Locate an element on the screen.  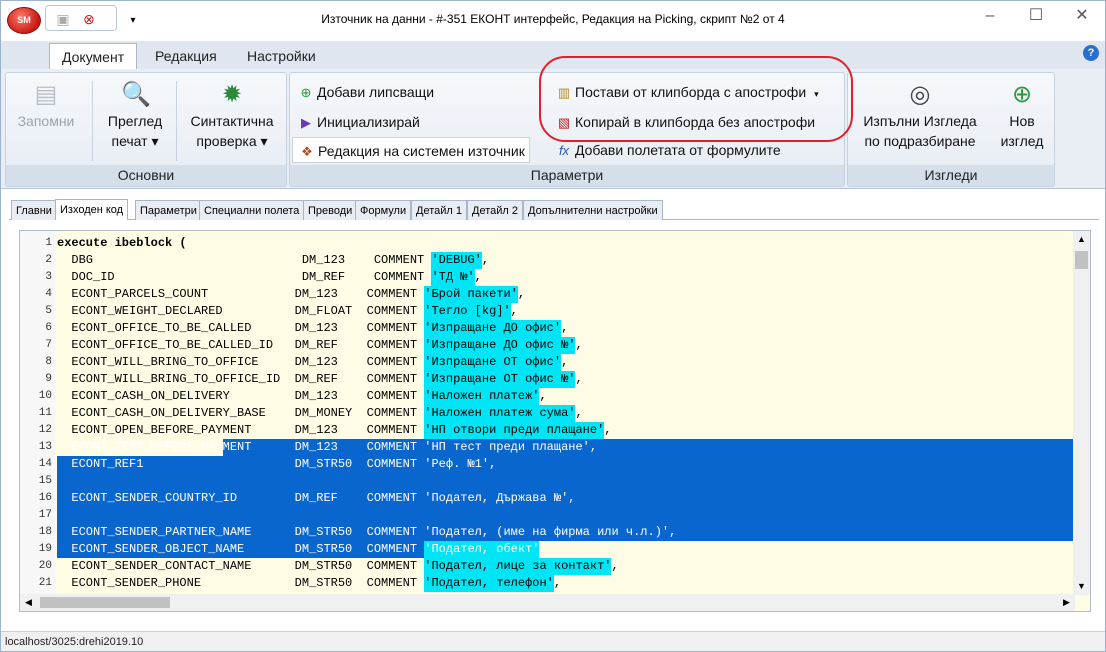
line-number: 4 is located at coordinates (48, 294).